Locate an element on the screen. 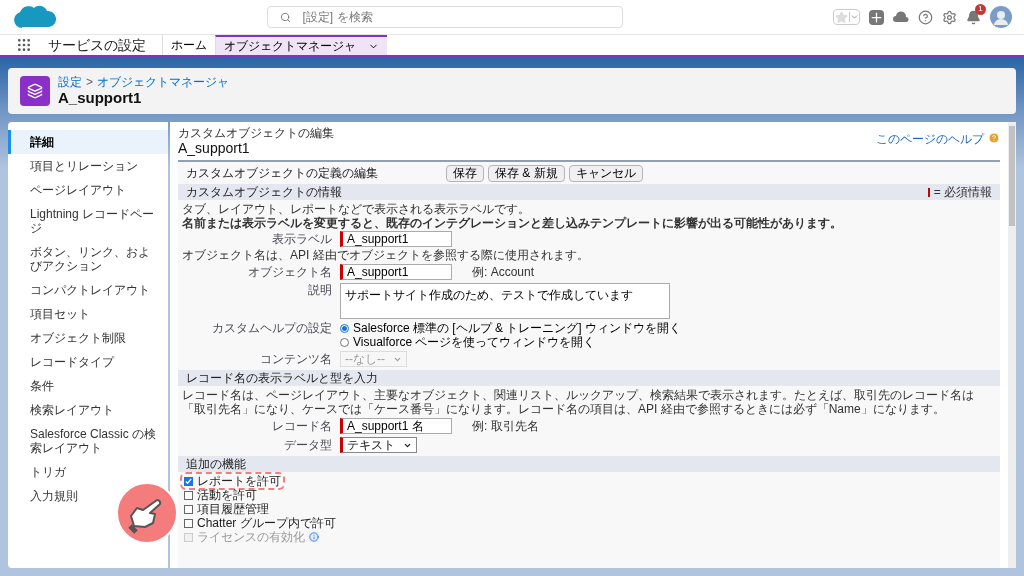 Image resolution: width=1024 pixels, height=576 pixels. form-button: 保存 is located at coordinates (465, 173).